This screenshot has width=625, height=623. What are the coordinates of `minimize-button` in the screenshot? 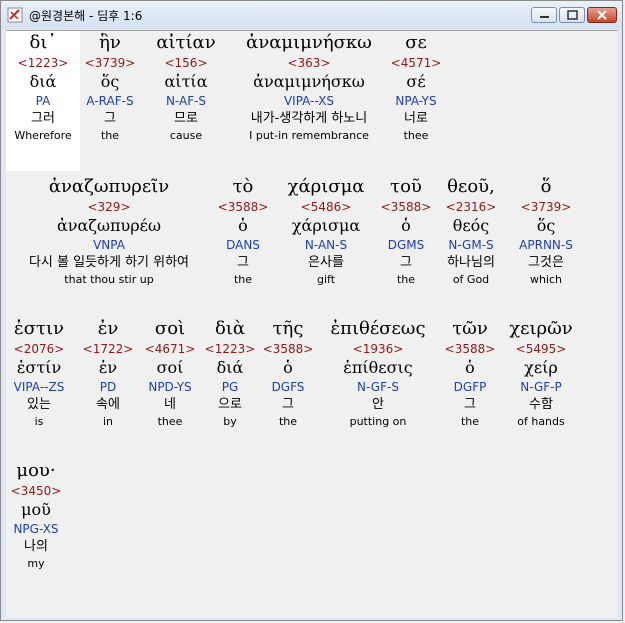 It's located at (544, 15).